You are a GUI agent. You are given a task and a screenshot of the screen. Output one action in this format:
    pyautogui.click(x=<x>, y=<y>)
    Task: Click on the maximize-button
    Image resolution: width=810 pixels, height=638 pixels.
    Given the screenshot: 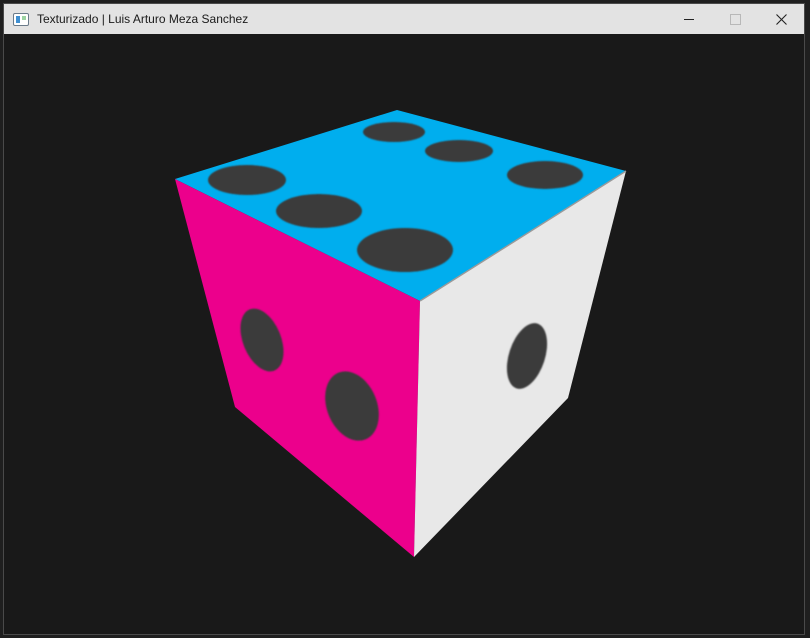 What is the action you would take?
    pyautogui.click(x=735, y=19)
    